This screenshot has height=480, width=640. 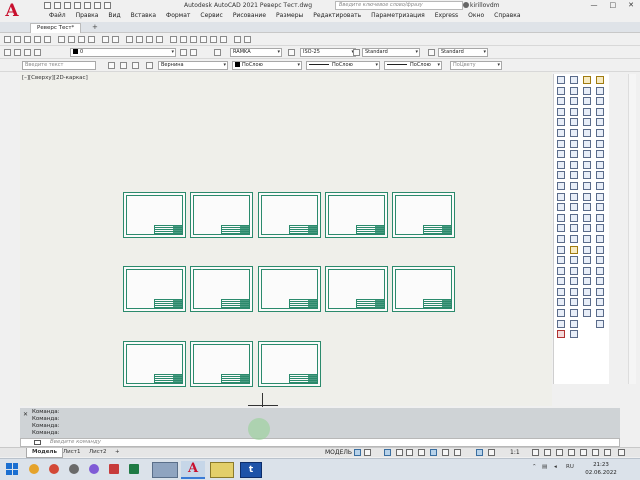 What do you see at coordinates (27, 52) in the screenshot?
I see `layer-freeze-icon` at bounding box center [27, 52].